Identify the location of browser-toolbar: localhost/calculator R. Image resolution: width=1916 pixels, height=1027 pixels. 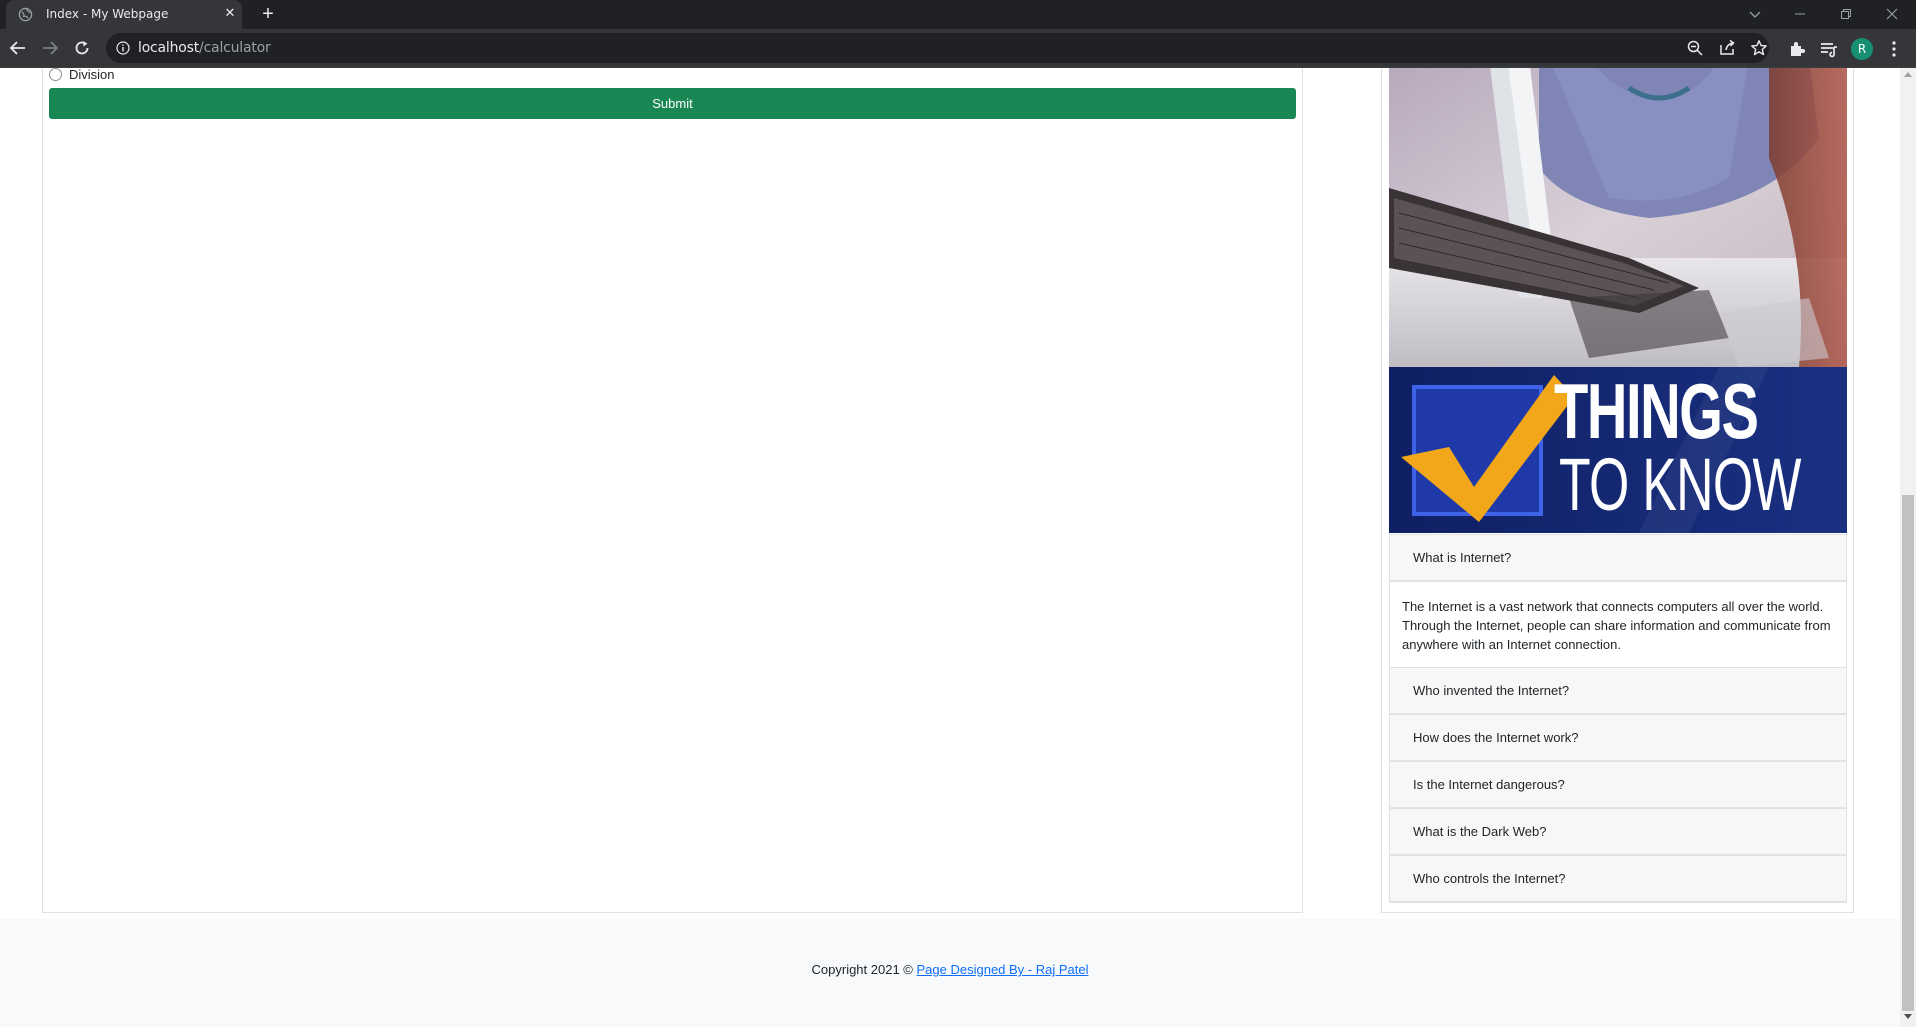
(958, 48).